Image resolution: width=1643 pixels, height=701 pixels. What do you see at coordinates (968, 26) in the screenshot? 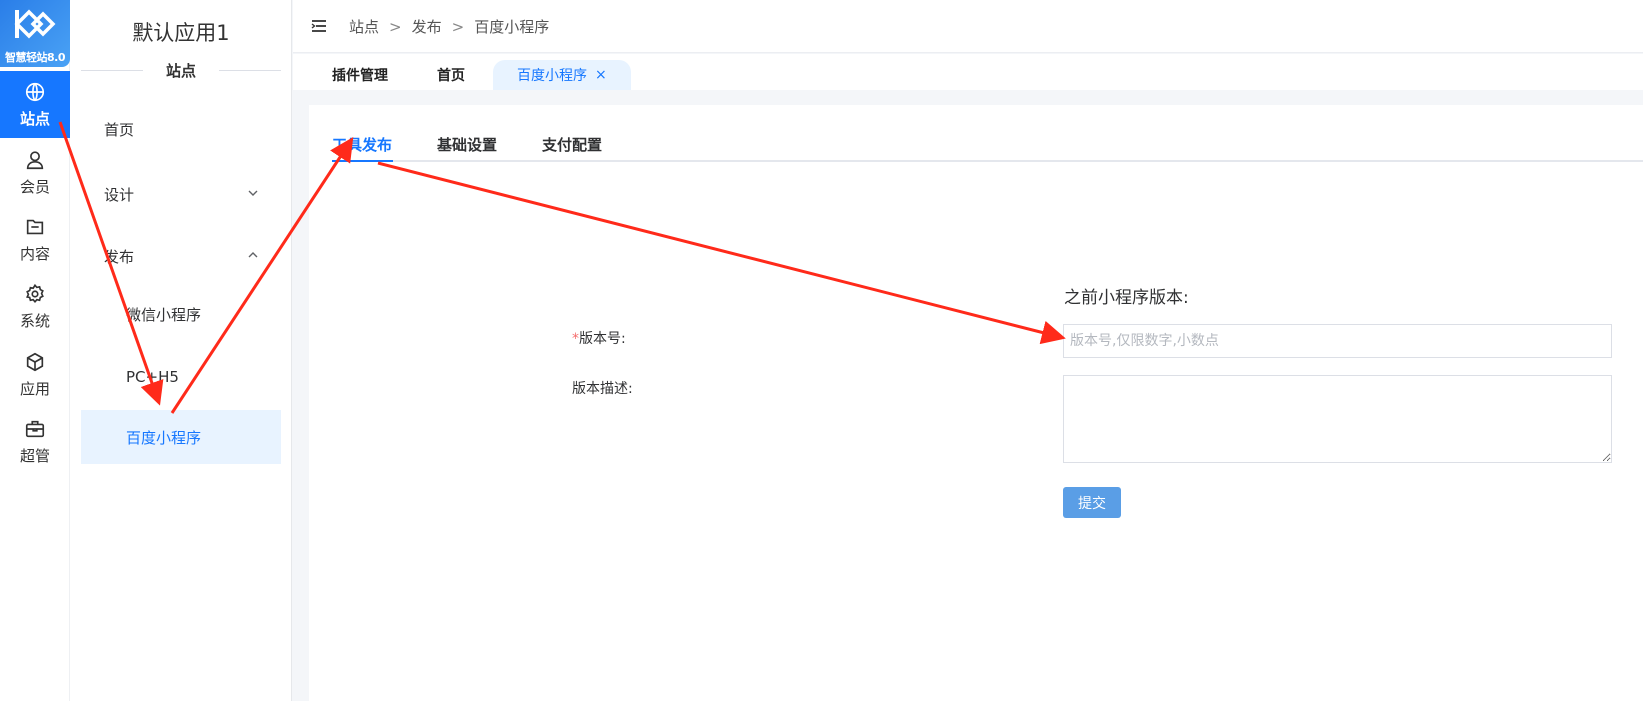
I see `top-header: 站点 > 发布 > 百度小程序` at bounding box center [968, 26].